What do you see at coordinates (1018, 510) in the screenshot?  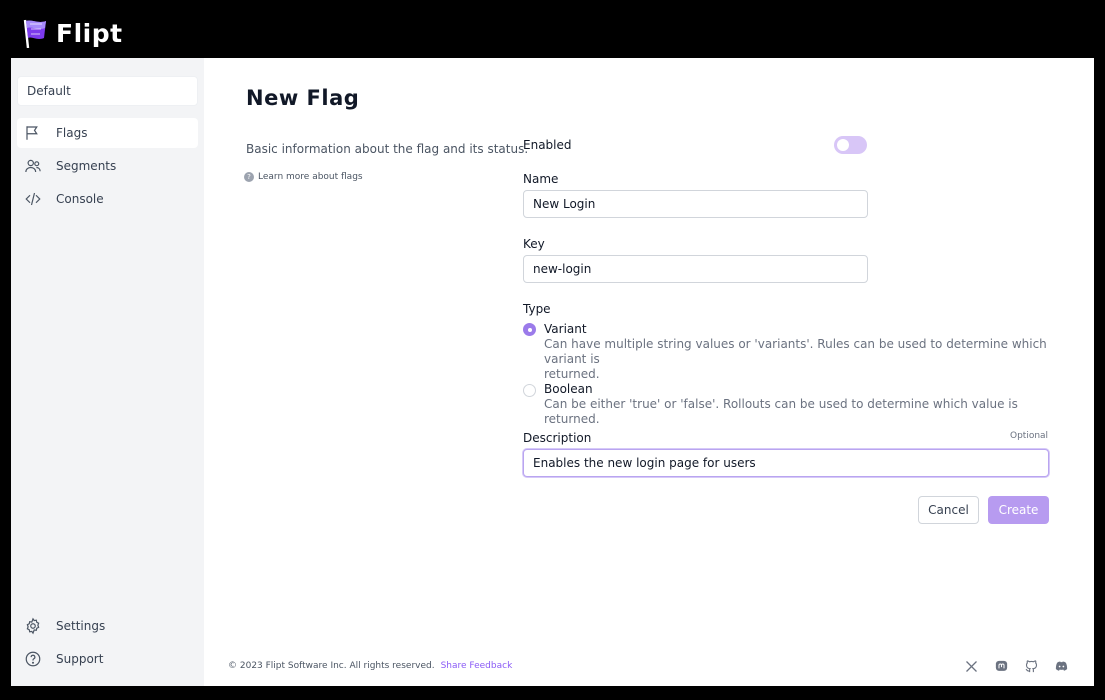 I see `create-button: Create` at bounding box center [1018, 510].